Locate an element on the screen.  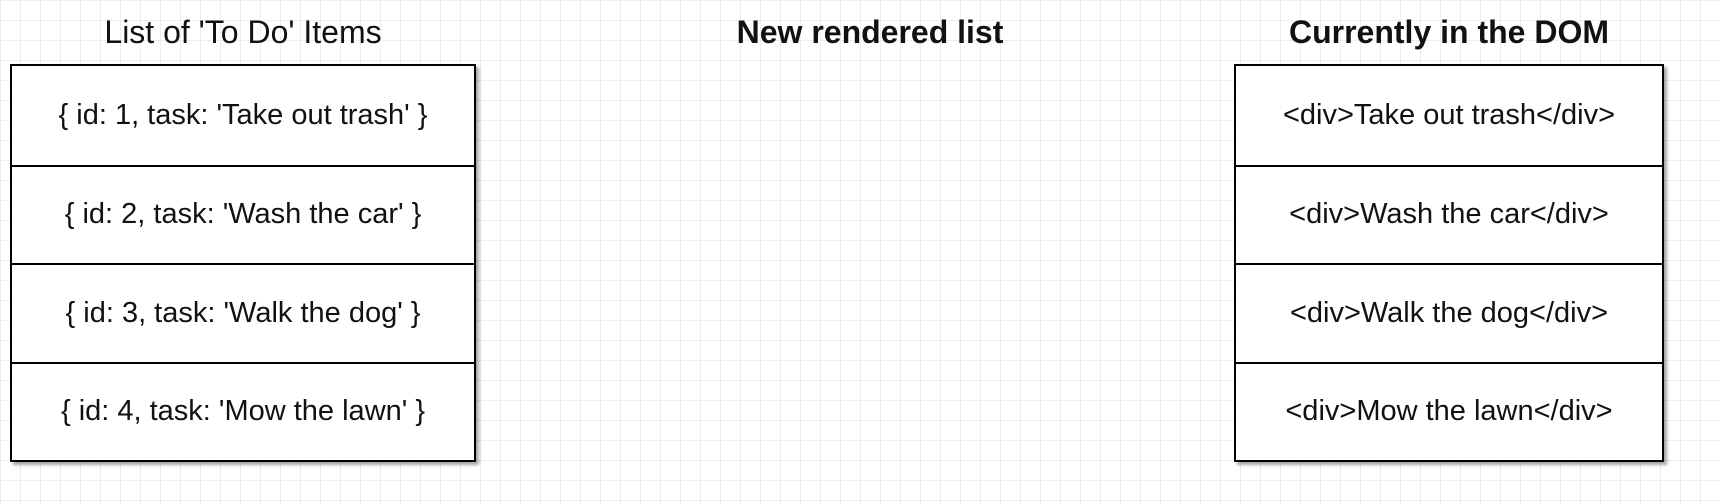
todo-item-2: { id: 2, task: 'Wash the car' } is located at coordinates (243, 214).